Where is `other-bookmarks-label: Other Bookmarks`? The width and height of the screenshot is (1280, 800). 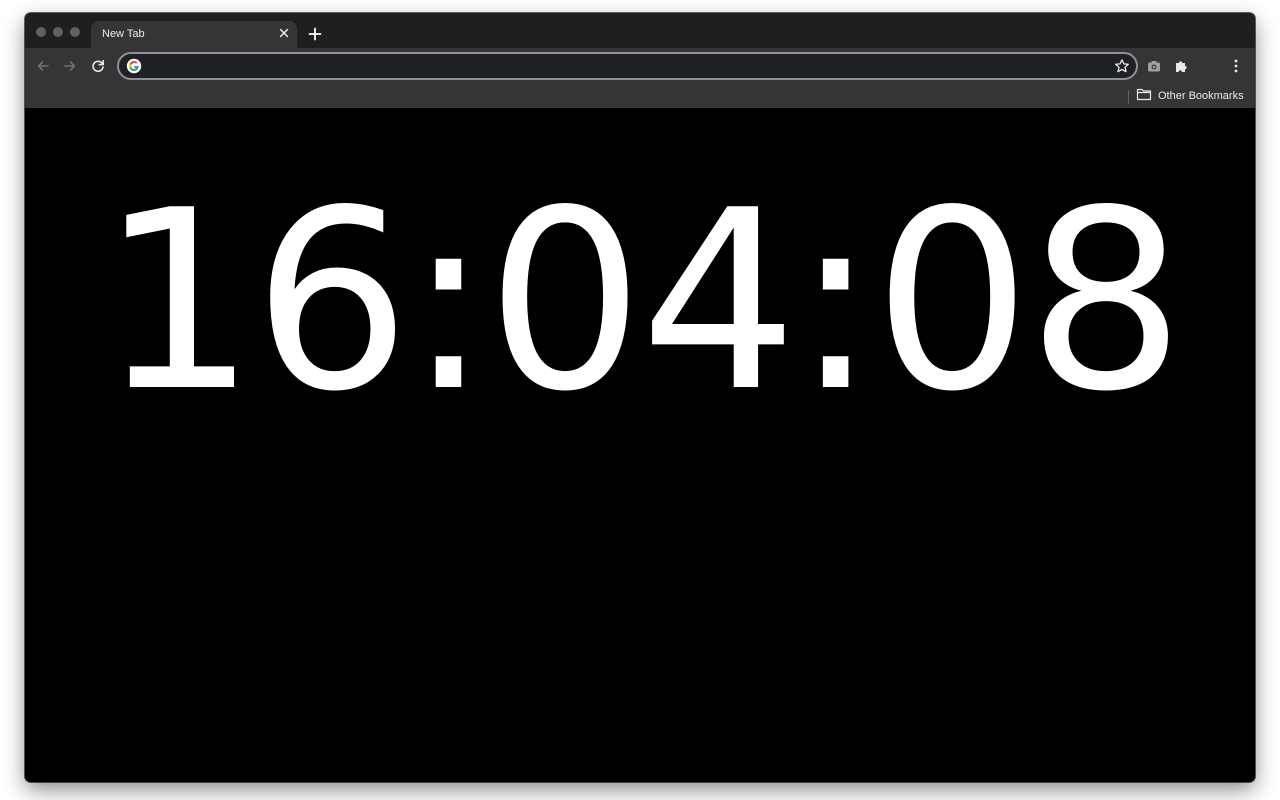
other-bookmarks-label: Other Bookmarks is located at coordinates (1201, 96).